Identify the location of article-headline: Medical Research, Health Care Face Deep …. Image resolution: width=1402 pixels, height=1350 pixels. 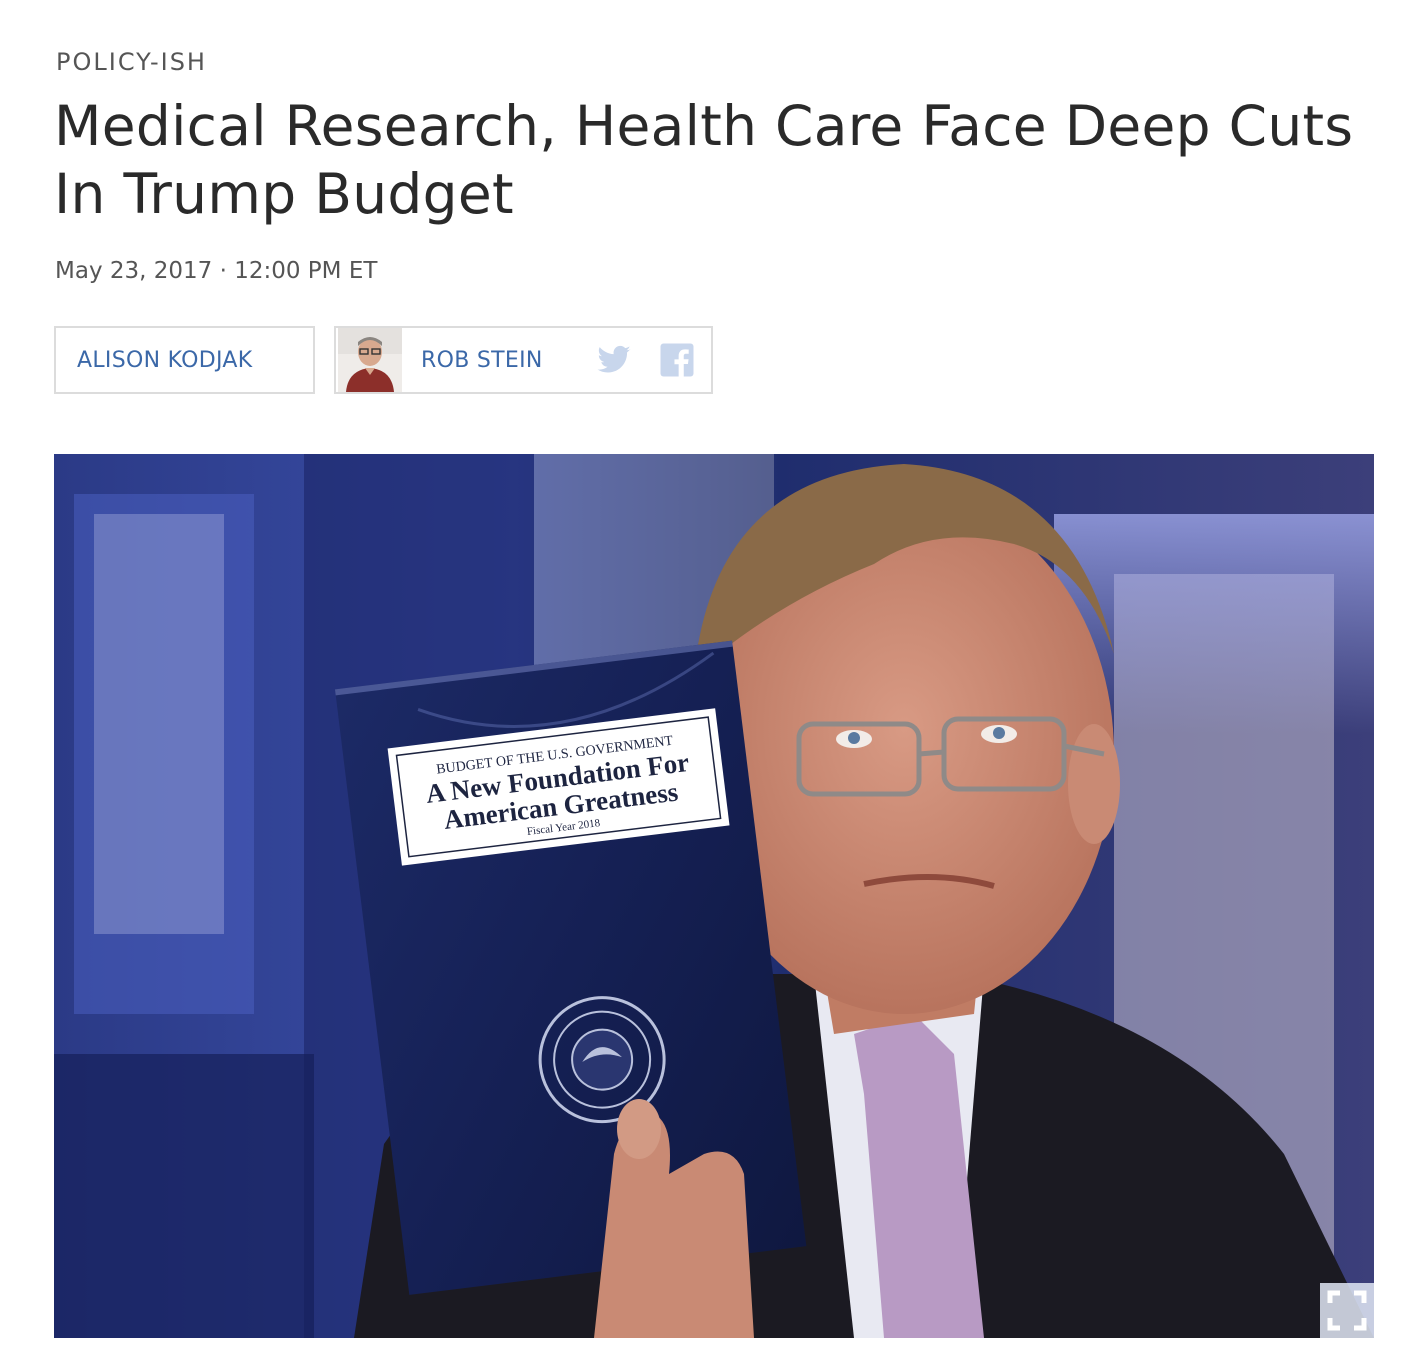
(704, 160).